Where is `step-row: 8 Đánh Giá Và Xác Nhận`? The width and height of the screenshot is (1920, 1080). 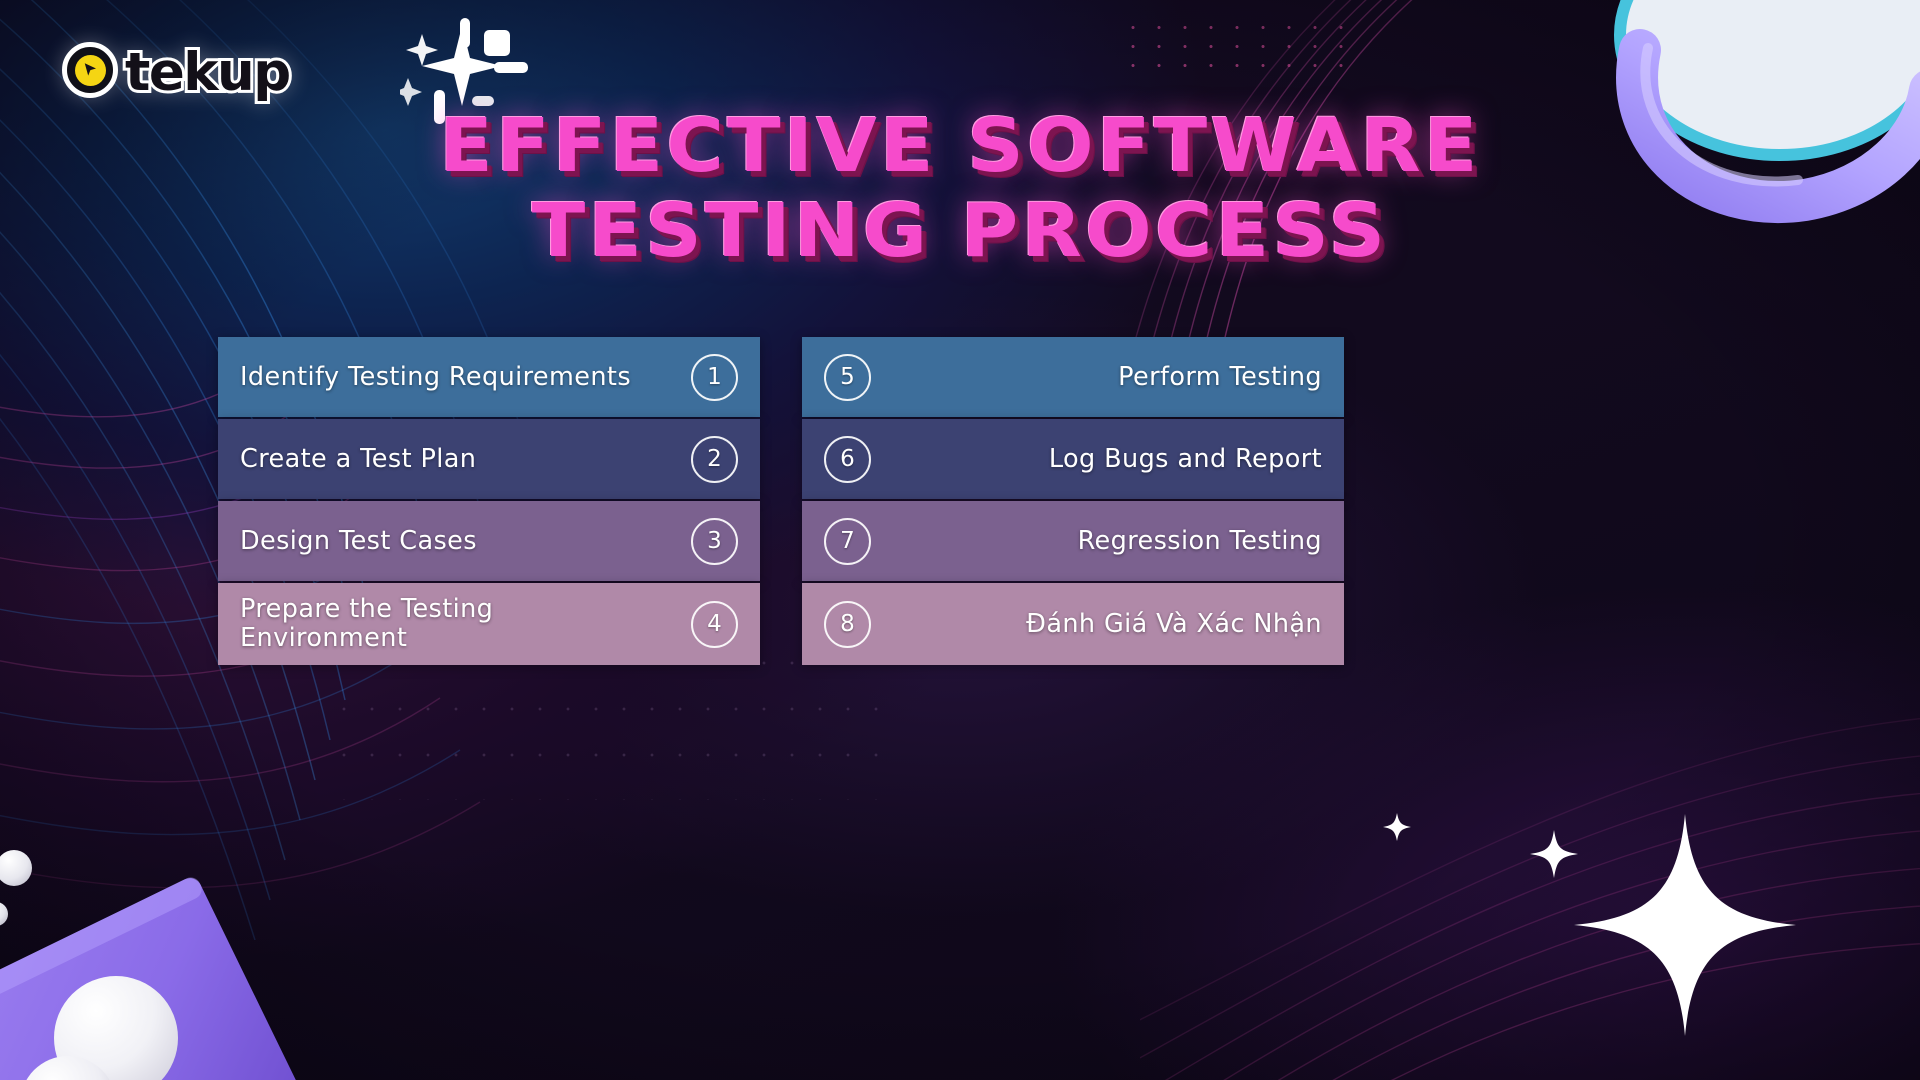 step-row: 8 Đánh Giá Và Xác Nhận is located at coordinates (1073, 624).